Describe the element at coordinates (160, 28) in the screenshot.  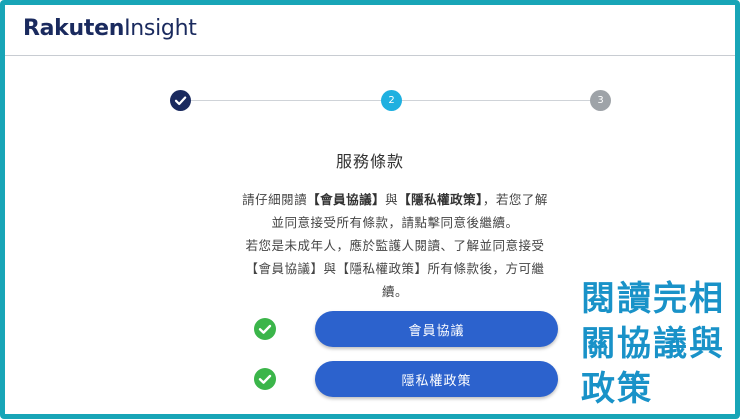
I see `logo-product: Insight` at that location.